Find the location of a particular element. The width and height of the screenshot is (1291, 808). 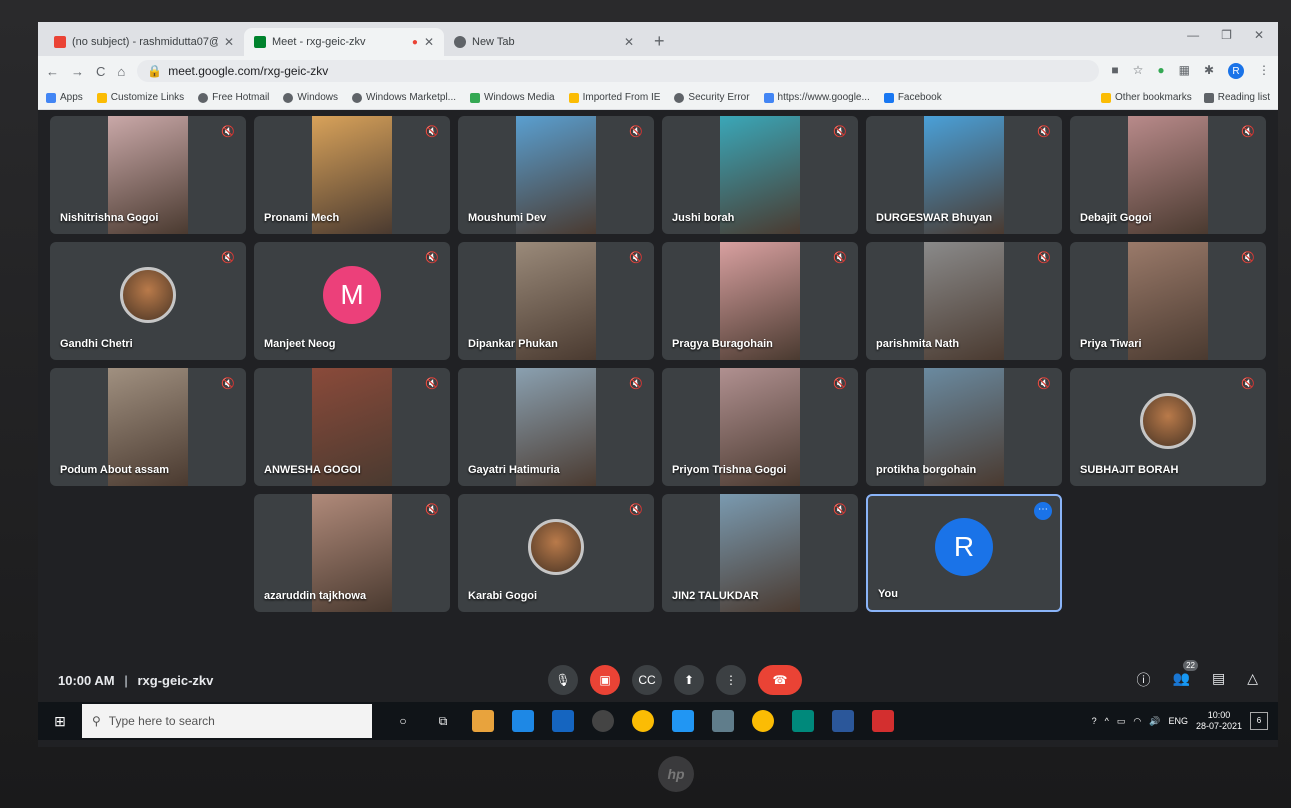

language: ENG is located at coordinates (1178, 721).